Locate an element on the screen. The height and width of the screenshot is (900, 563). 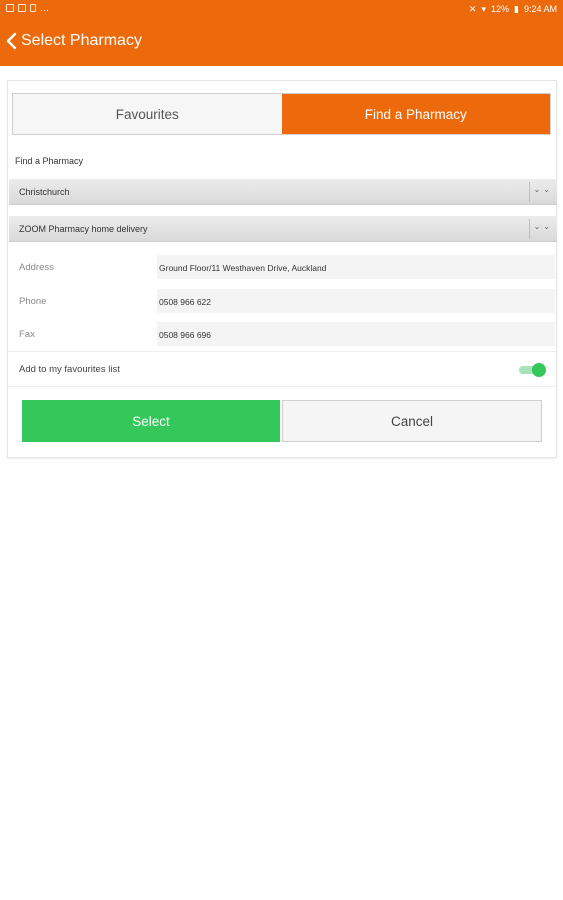
city-dropdown-value: Christchurch is located at coordinates (44, 192).